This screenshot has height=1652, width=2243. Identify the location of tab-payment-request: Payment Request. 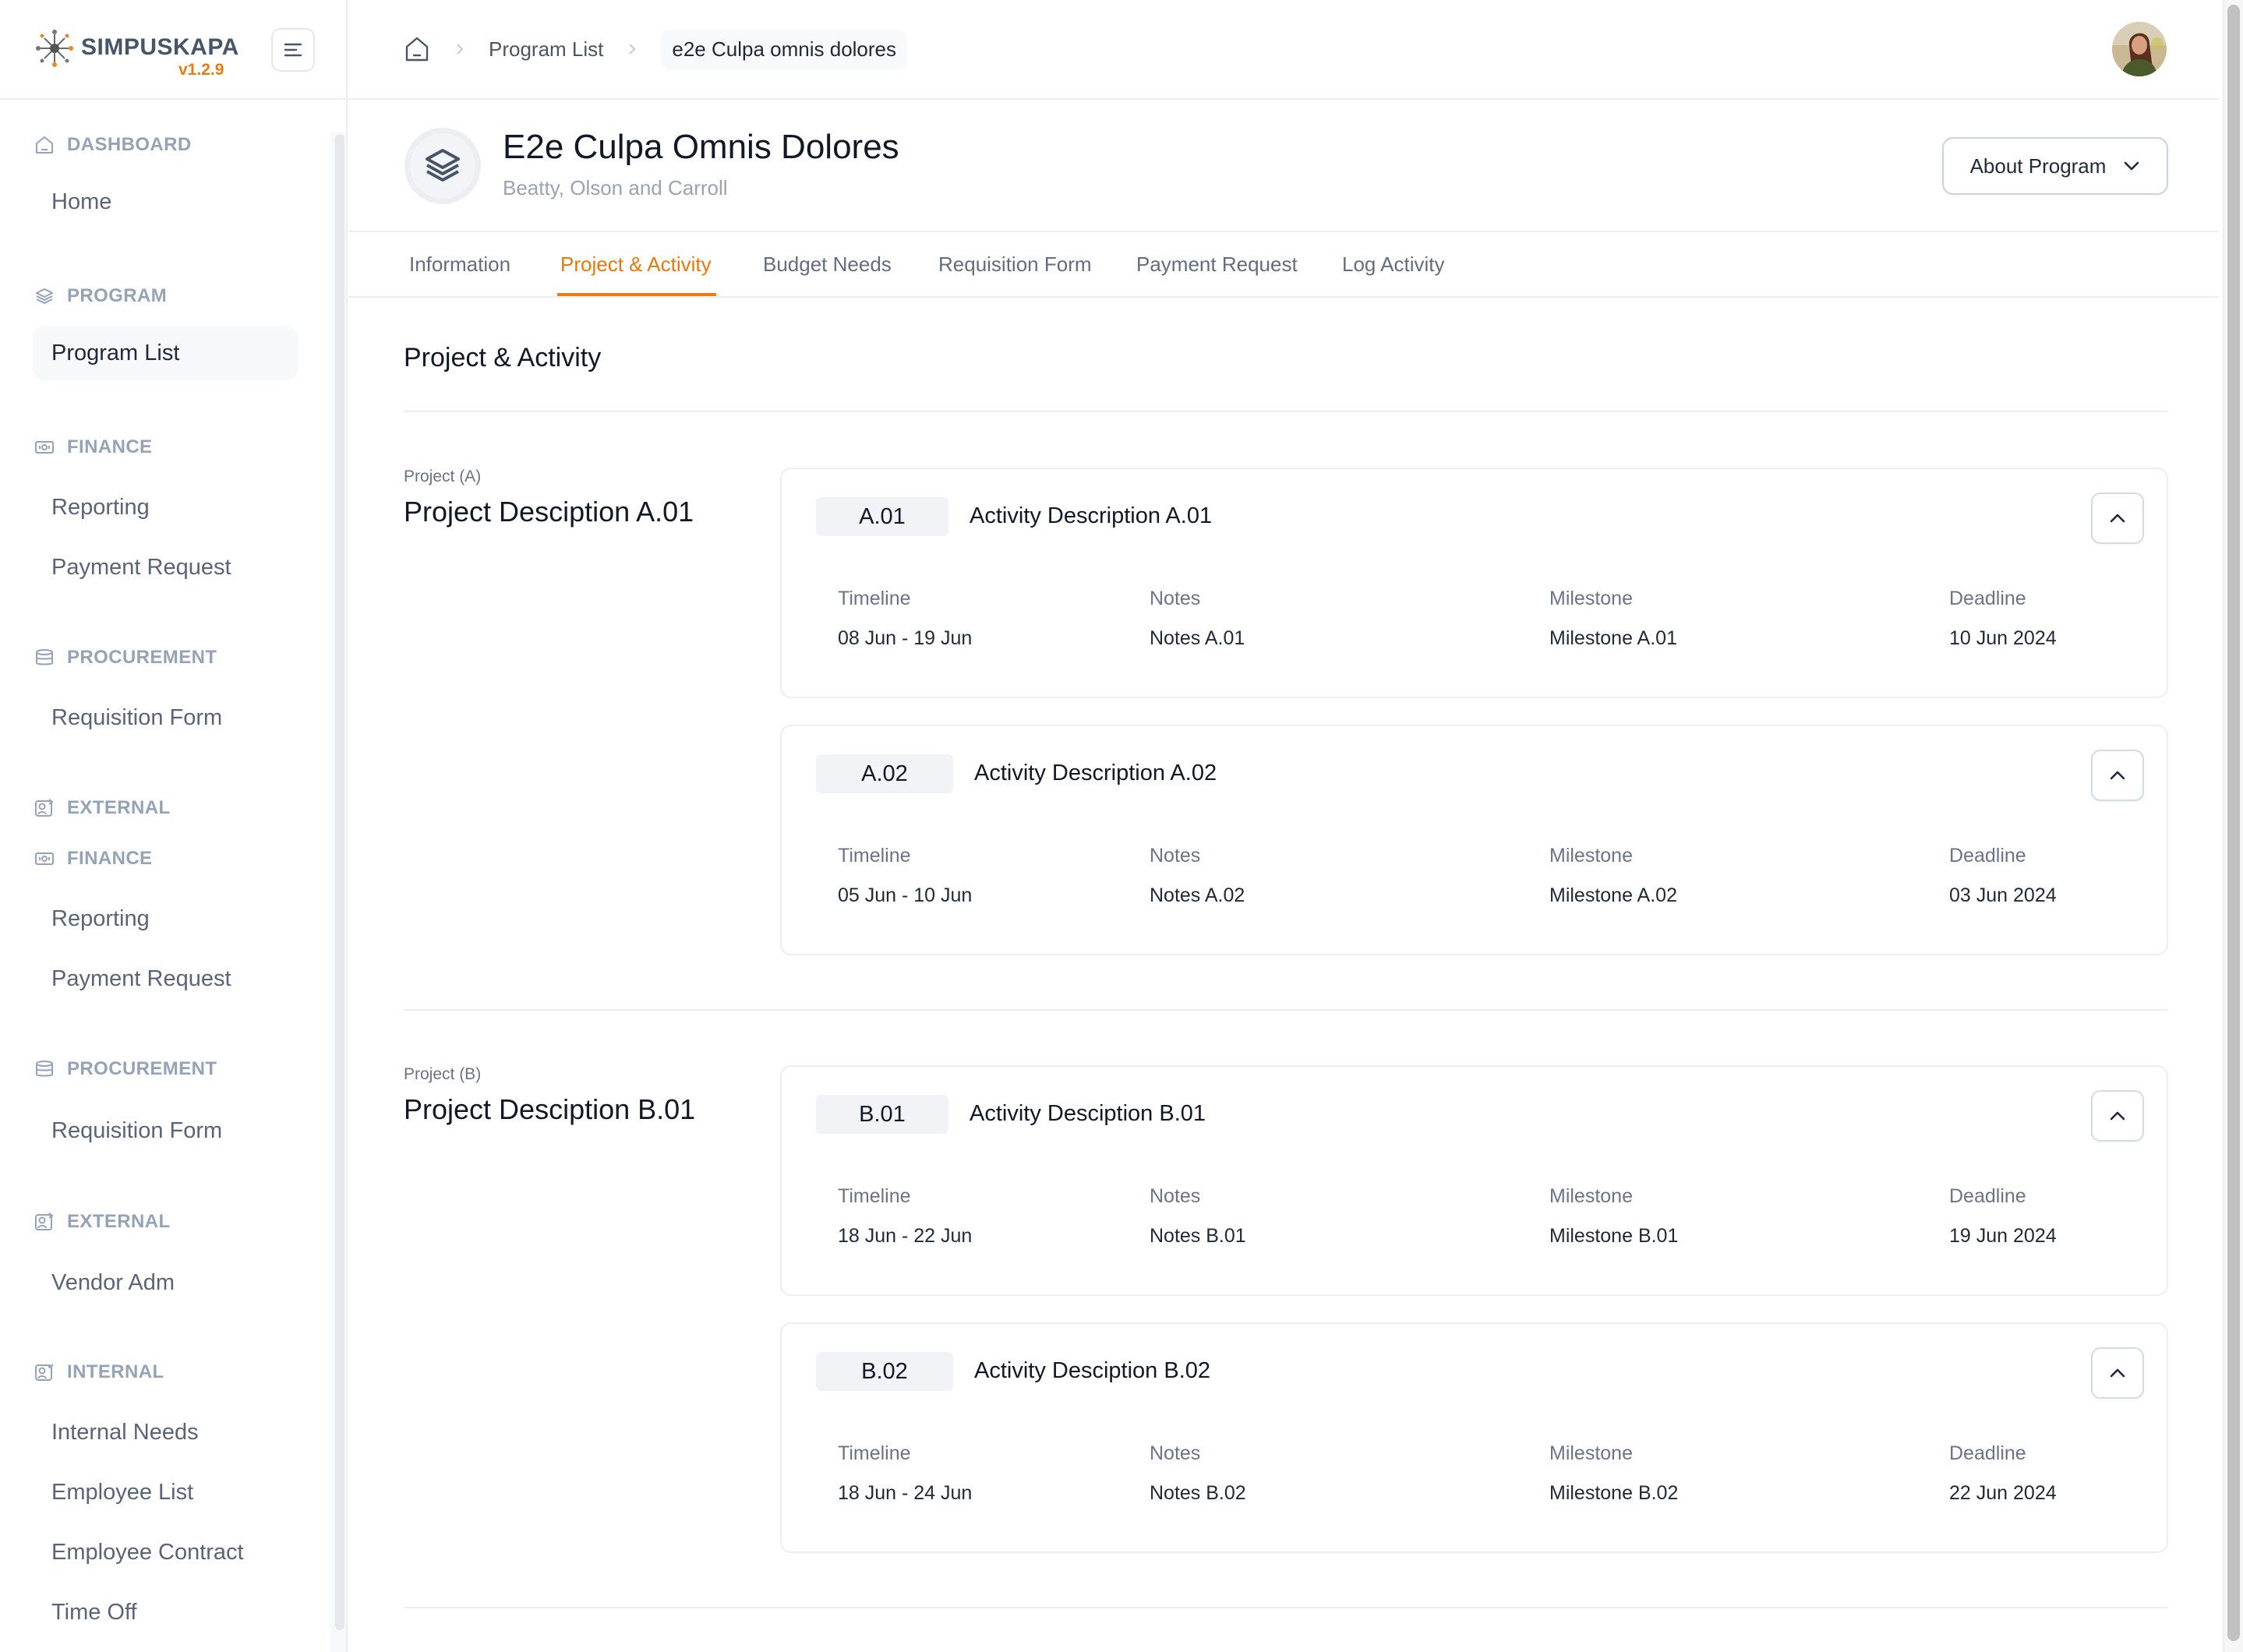
(1217, 274).